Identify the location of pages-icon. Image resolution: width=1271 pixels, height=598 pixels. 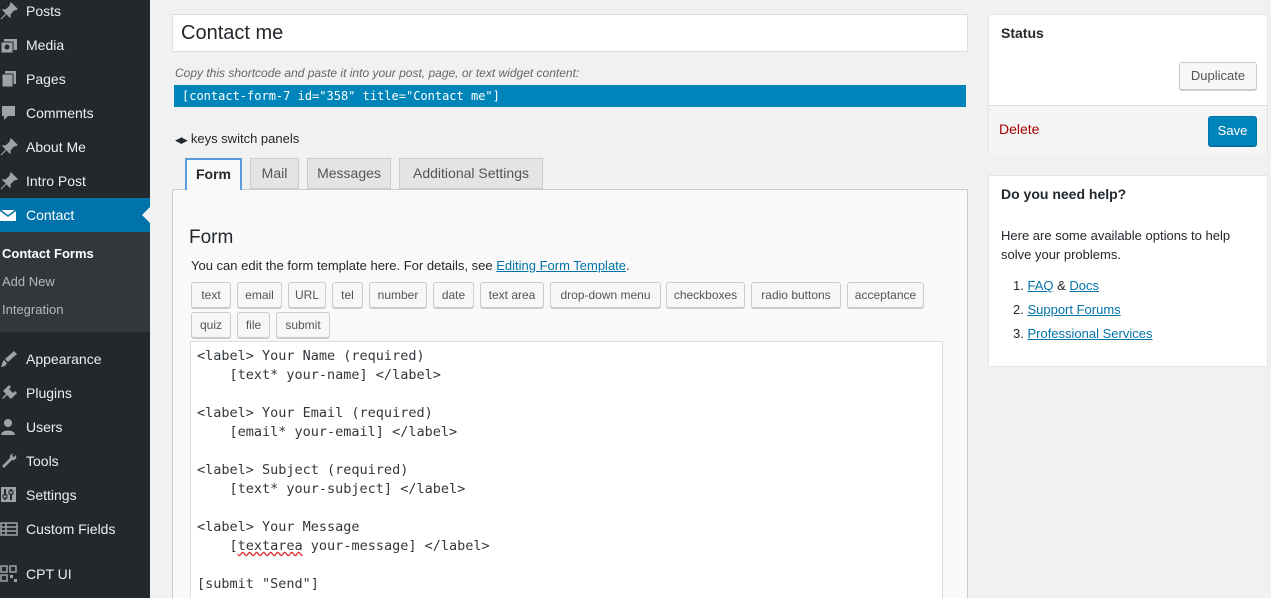
(8, 79).